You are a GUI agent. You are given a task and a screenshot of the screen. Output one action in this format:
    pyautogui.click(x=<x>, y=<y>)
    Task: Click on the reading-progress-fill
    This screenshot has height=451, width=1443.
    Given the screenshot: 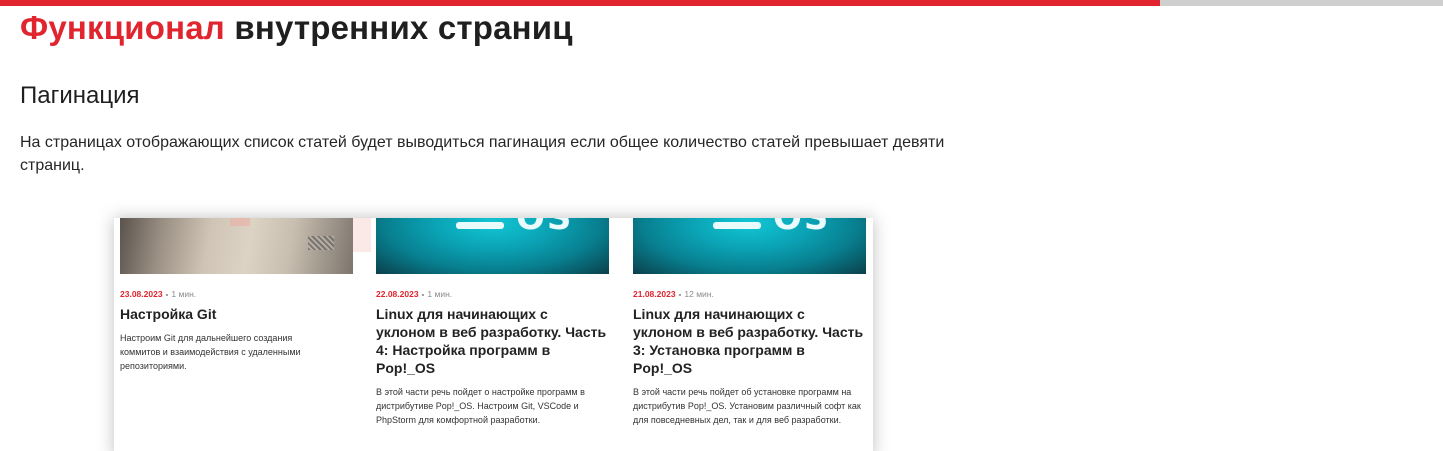 What is the action you would take?
    pyautogui.click(x=580, y=3)
    